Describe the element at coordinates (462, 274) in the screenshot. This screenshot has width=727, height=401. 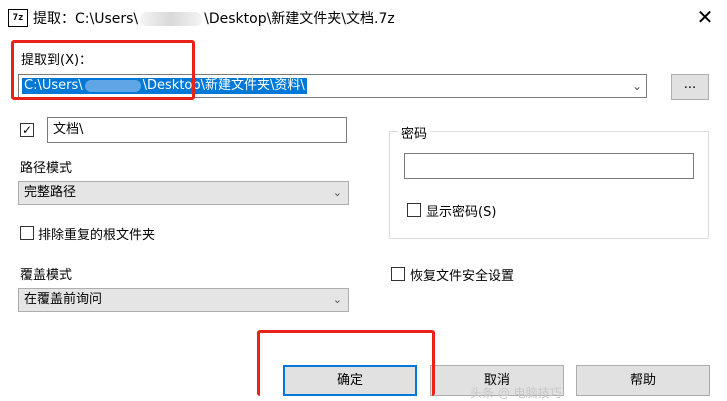
I see `restore-security-label: 恢复文件安全设置` at that location.